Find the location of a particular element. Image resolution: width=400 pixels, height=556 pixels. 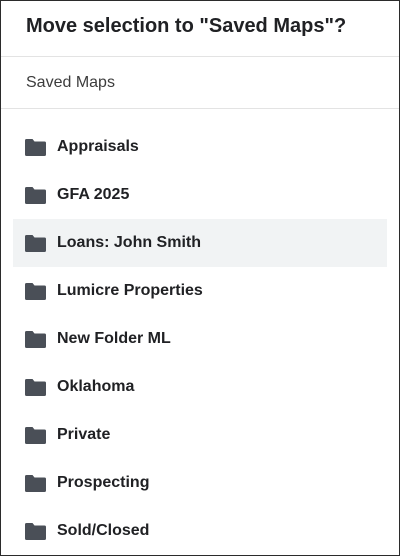

folder-label: Sold/Closed is located at coordinates (103, 530).